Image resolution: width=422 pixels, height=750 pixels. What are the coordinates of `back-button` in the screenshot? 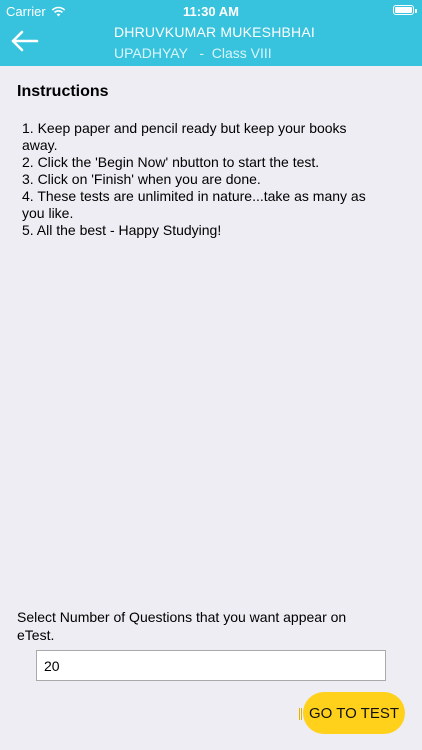 It's located at (25, 41).